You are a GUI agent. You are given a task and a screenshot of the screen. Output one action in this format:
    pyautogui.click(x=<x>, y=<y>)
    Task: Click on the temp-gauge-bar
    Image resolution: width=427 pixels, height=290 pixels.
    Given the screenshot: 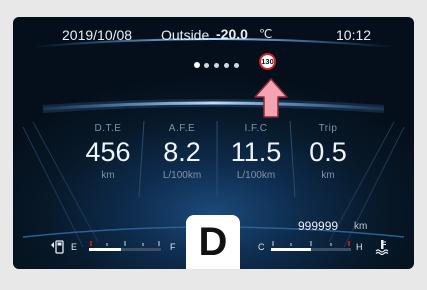 What is the action you would take?
    pyautogui.click(x=311, y=249)
    